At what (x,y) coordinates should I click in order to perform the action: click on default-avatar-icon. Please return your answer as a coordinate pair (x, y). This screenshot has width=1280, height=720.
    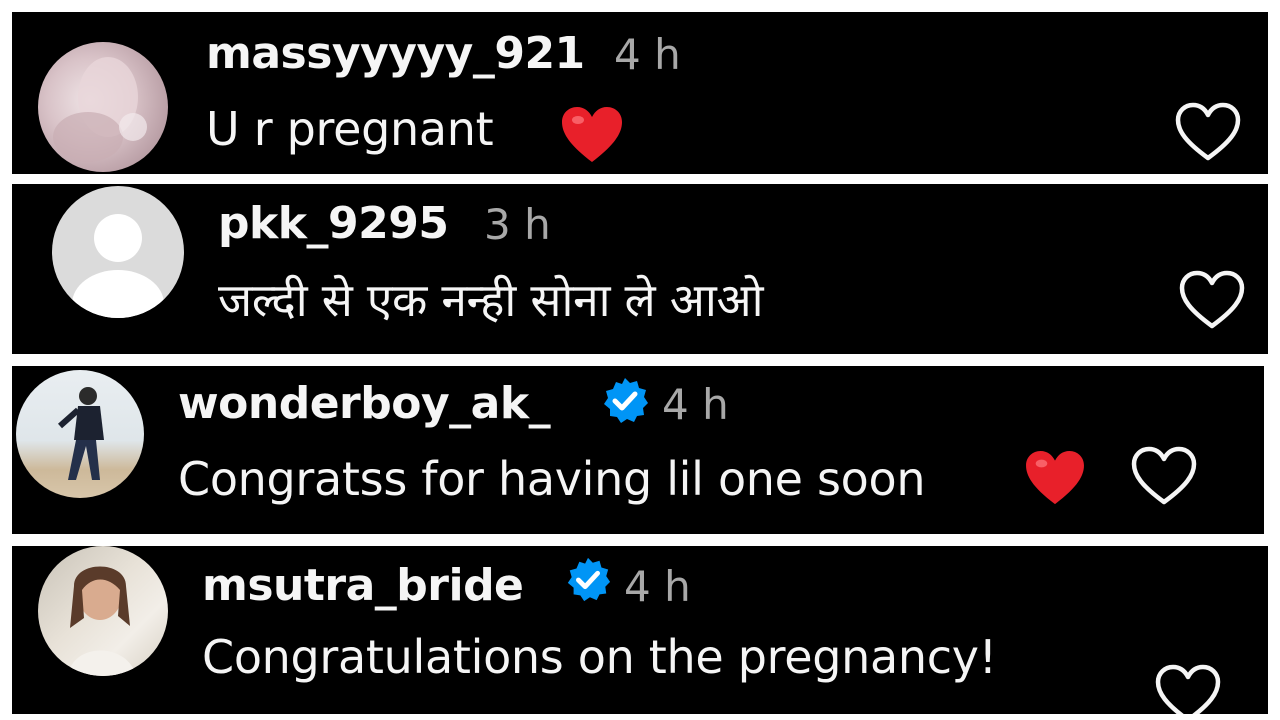
    Looking at the image, I should click on (118, 252).